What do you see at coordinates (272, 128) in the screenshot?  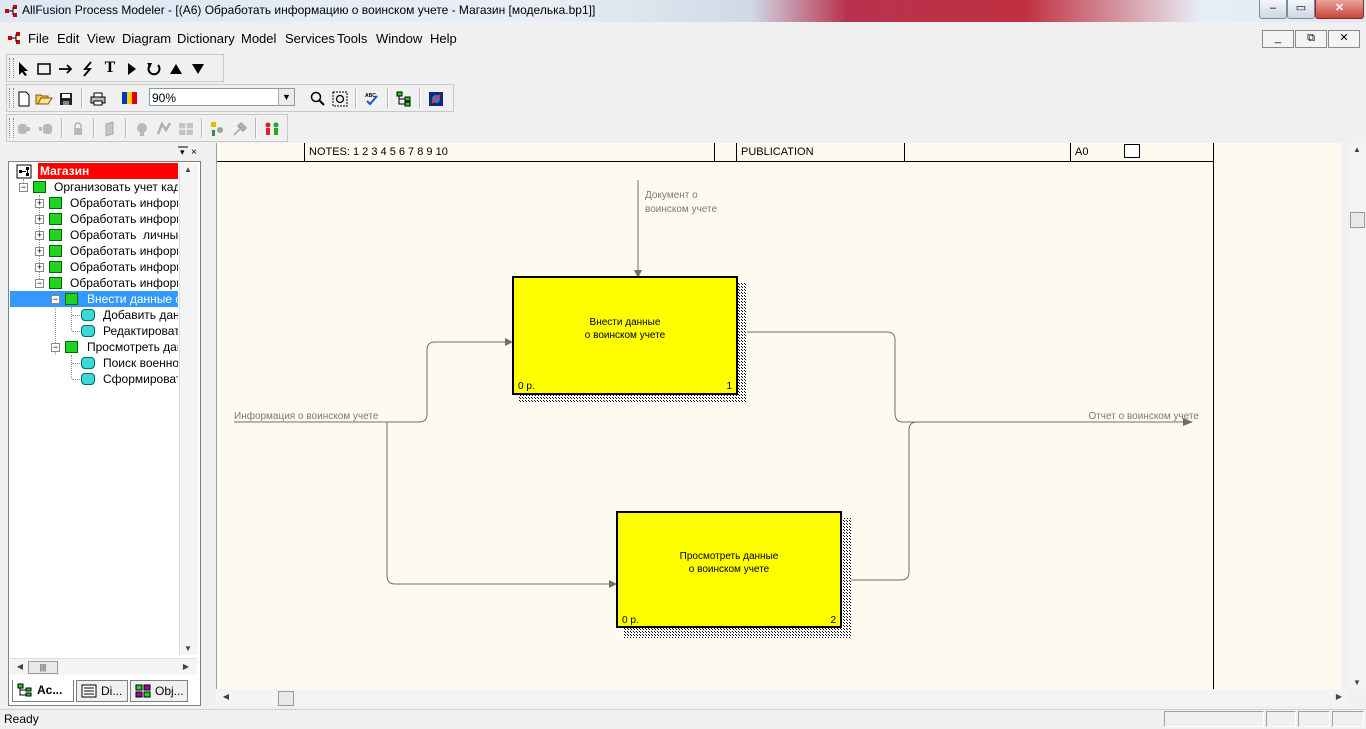 I see `users-icon` at bounding box center [272, 128].